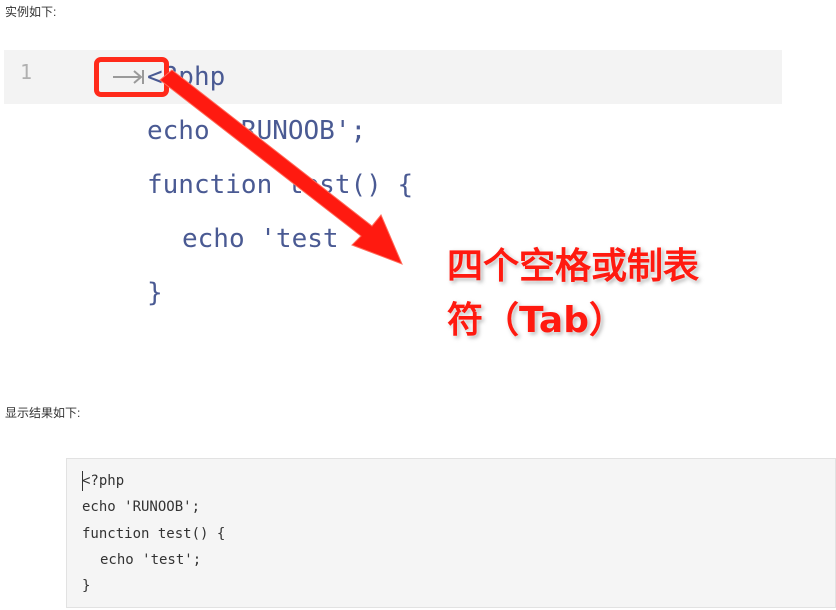 The image size is (836, 610). What do you see at coordinates (151, 560) in the screenshot?
I see `result-line: echo 'test';` at bounding box center [151, 560].